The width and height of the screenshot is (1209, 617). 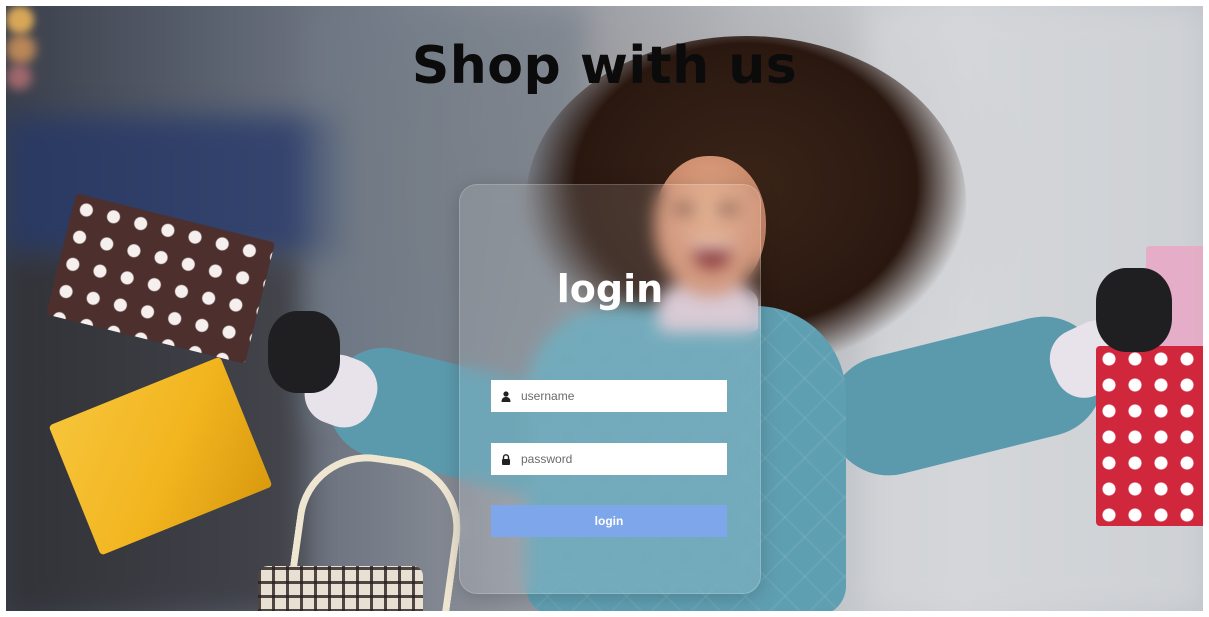 I want to click on login-button: login, so click(x=609, y=521).